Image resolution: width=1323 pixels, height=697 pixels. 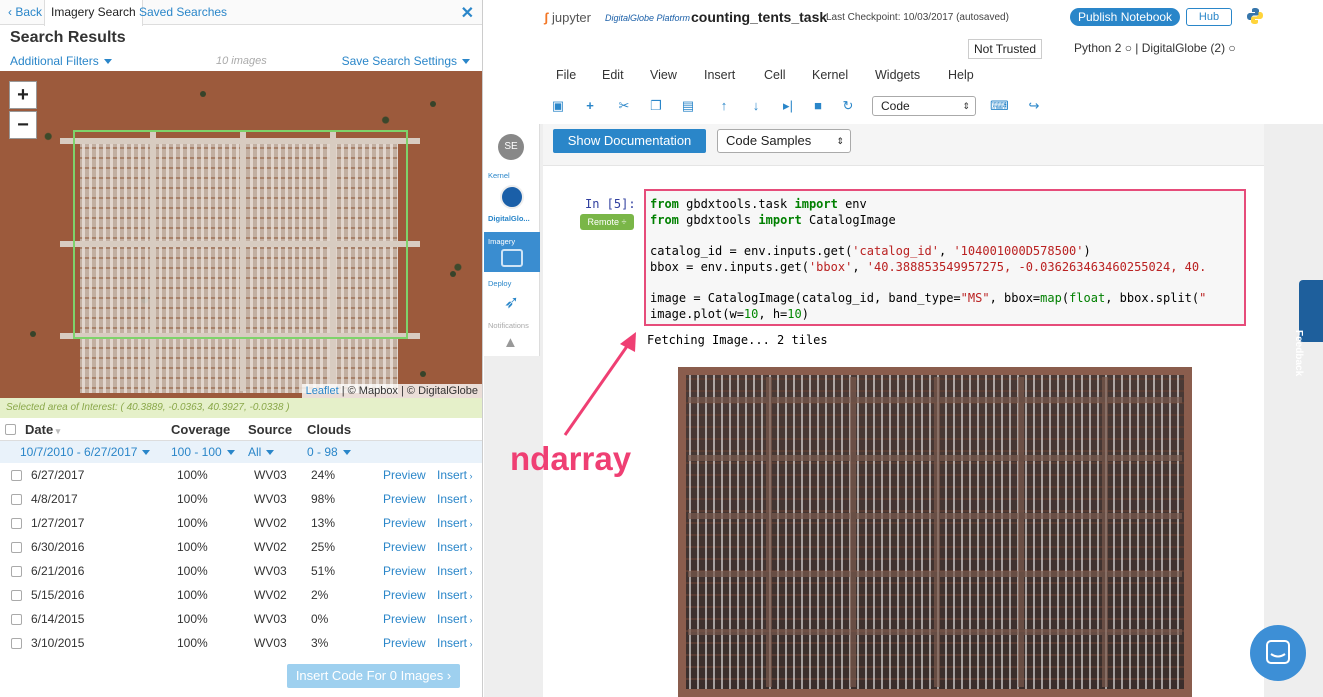 I want to click on move-up-icon: ↑, so click(x=724, y=106).